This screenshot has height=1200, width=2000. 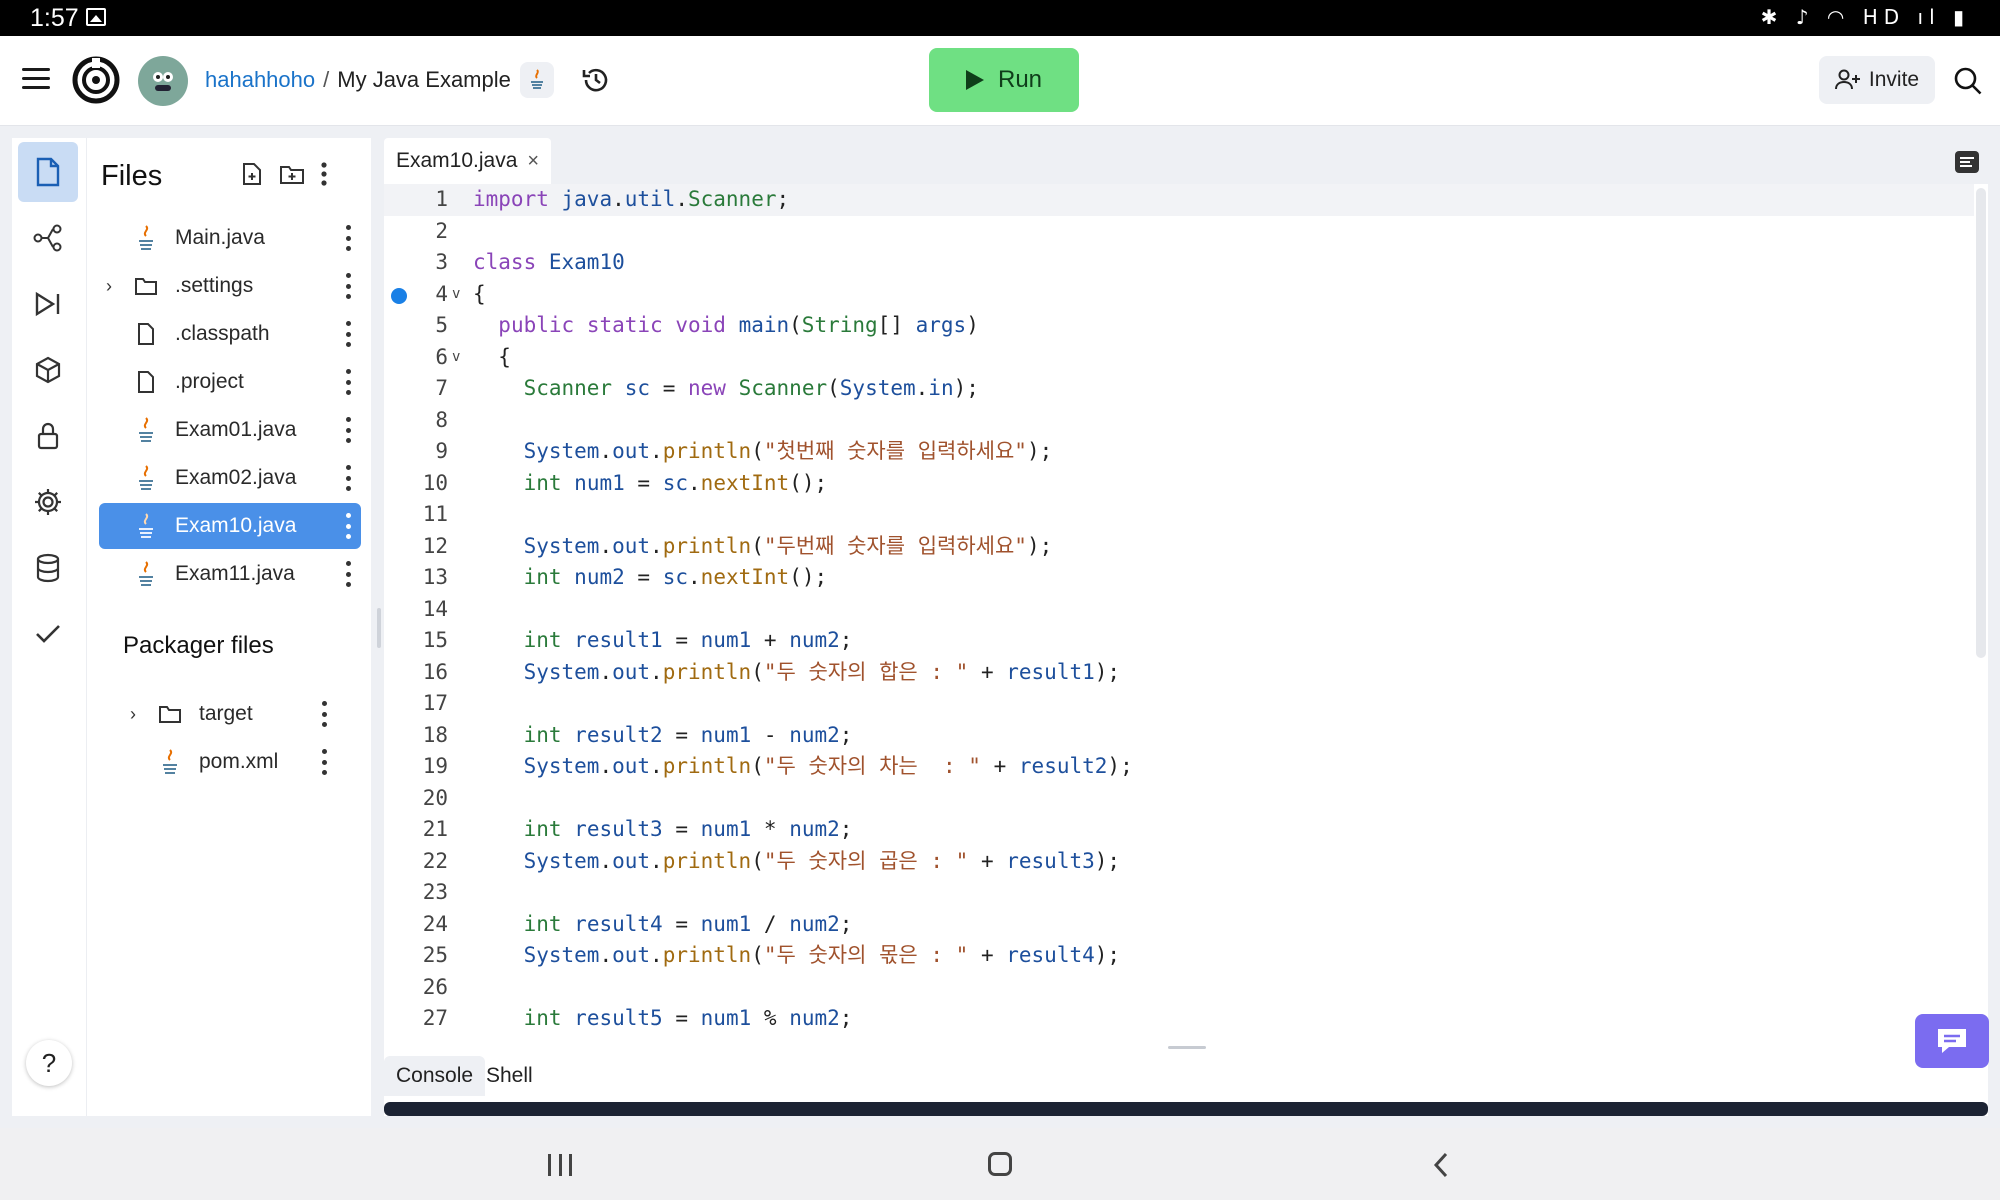 I want to click on help-button: ?, so click(x=49, y=1063).